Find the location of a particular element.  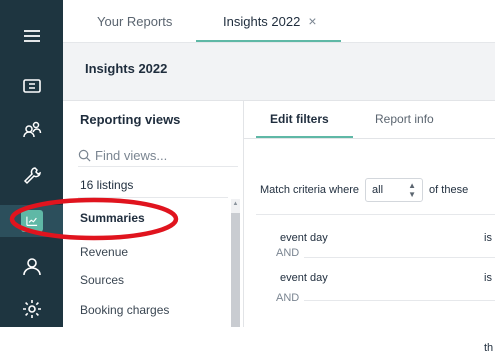

wrench-icon is located at coordinates (31, 176).